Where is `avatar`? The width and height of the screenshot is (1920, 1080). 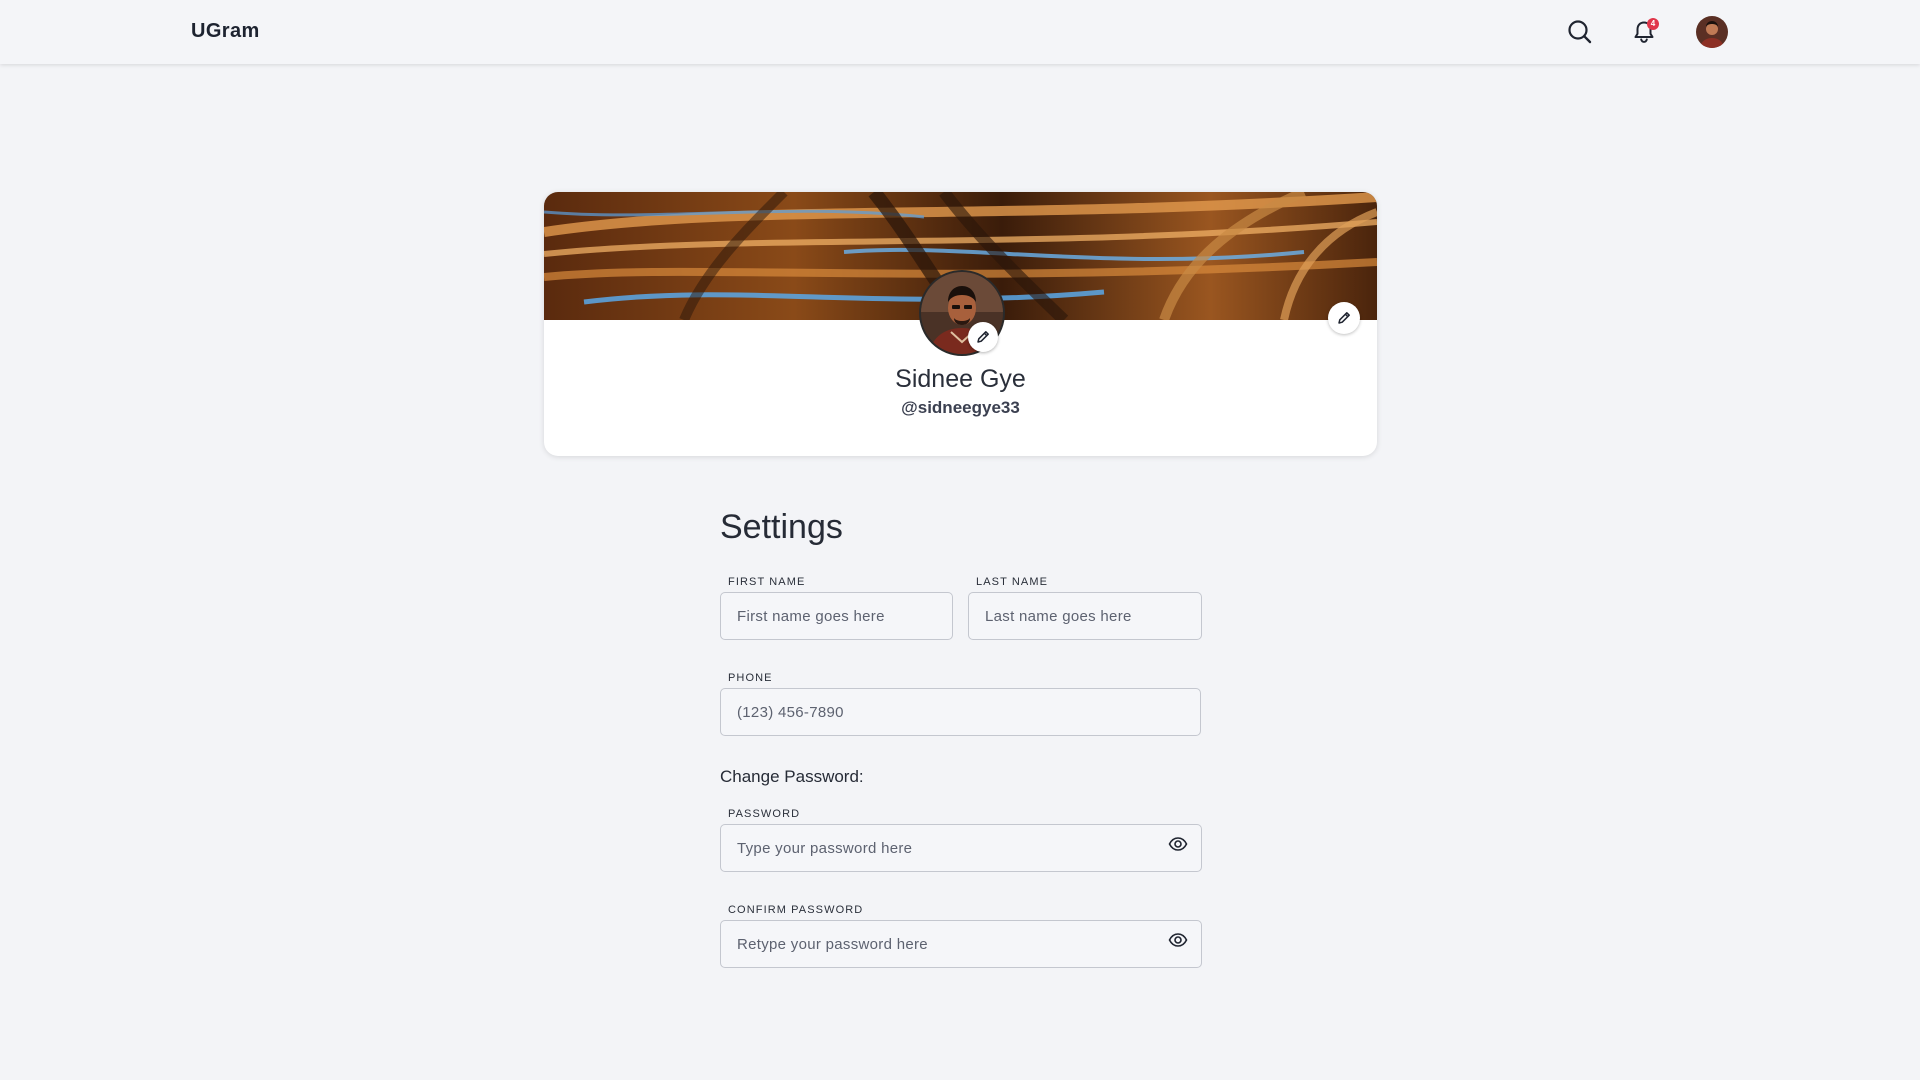
avatar is located at coordinates (1712, 32).